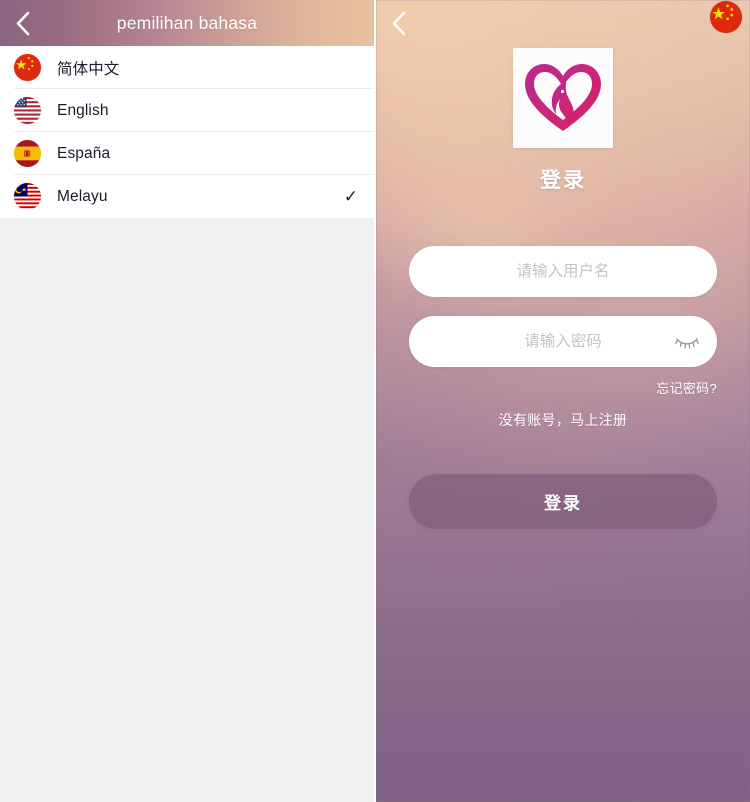 The image size is (750, 802). What do you see at coordinates (88, 69) in the screenshot?
I see `list-item-label: 简体中文` at bounding box center [88, 69].